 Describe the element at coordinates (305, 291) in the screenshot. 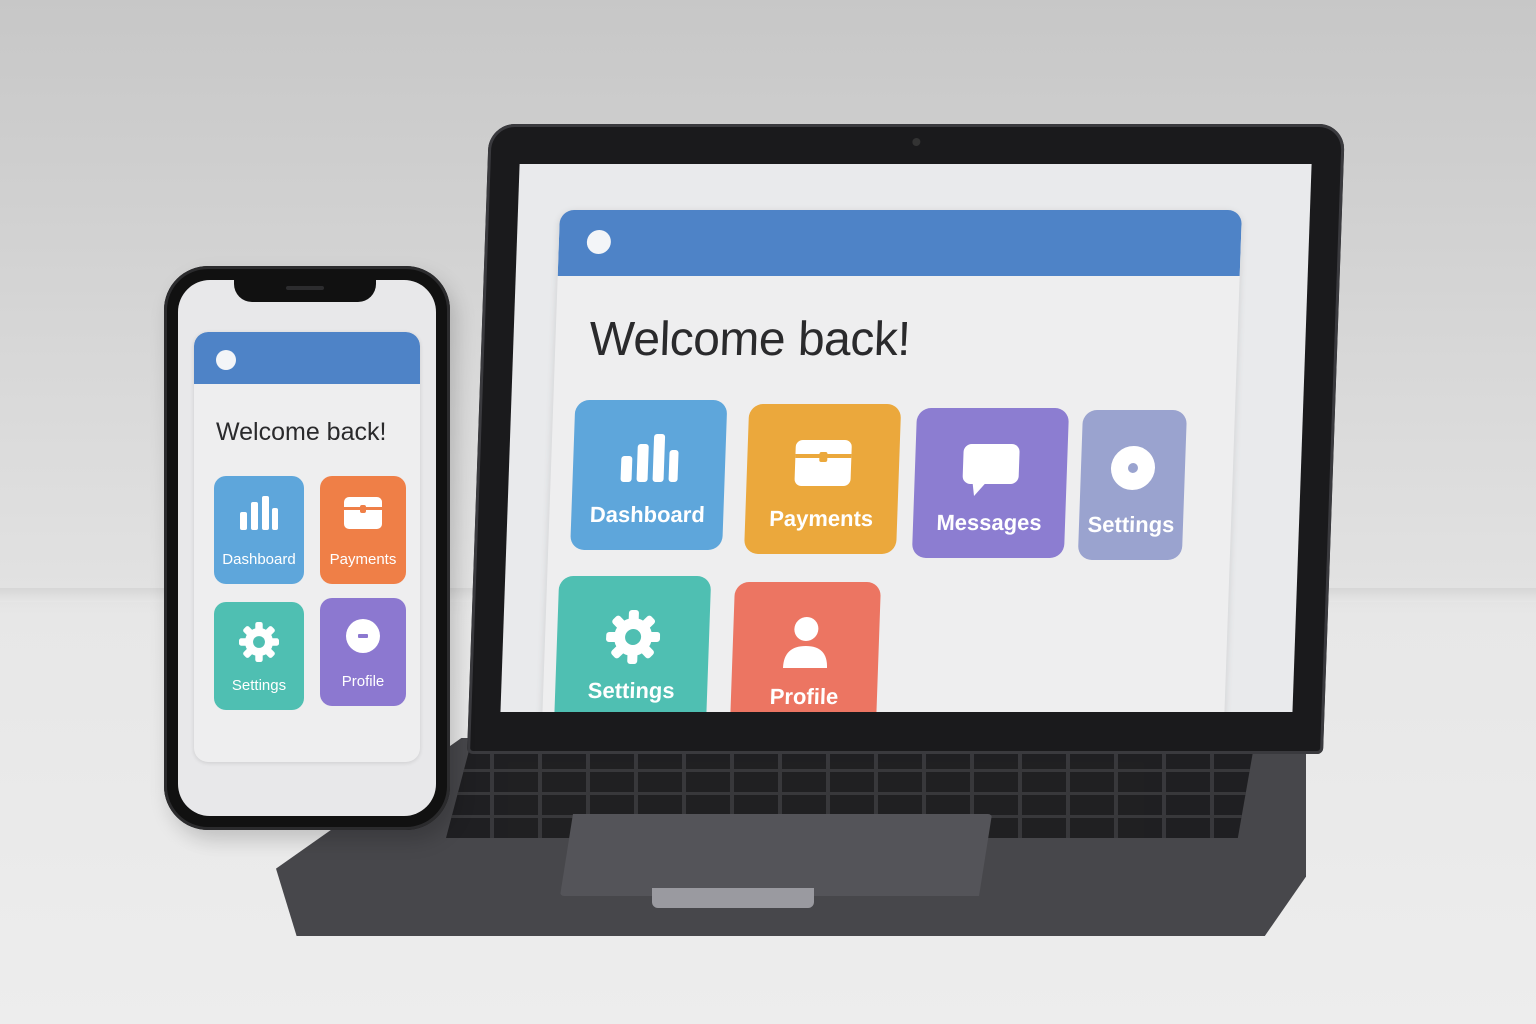

I see `phone-notch` at that location.